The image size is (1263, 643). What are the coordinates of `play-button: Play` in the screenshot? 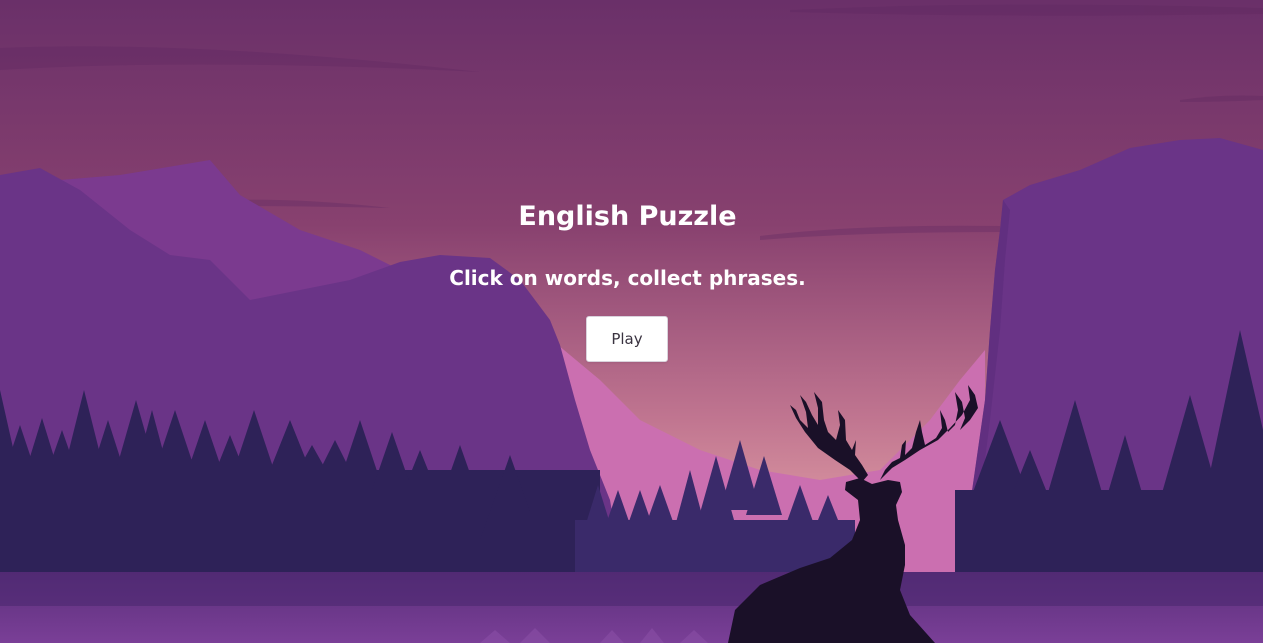 It's located at (627, 339).